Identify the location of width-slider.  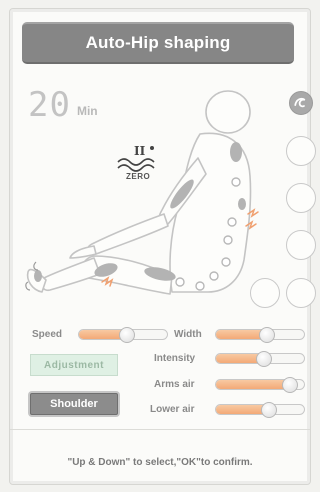
(260, 335).